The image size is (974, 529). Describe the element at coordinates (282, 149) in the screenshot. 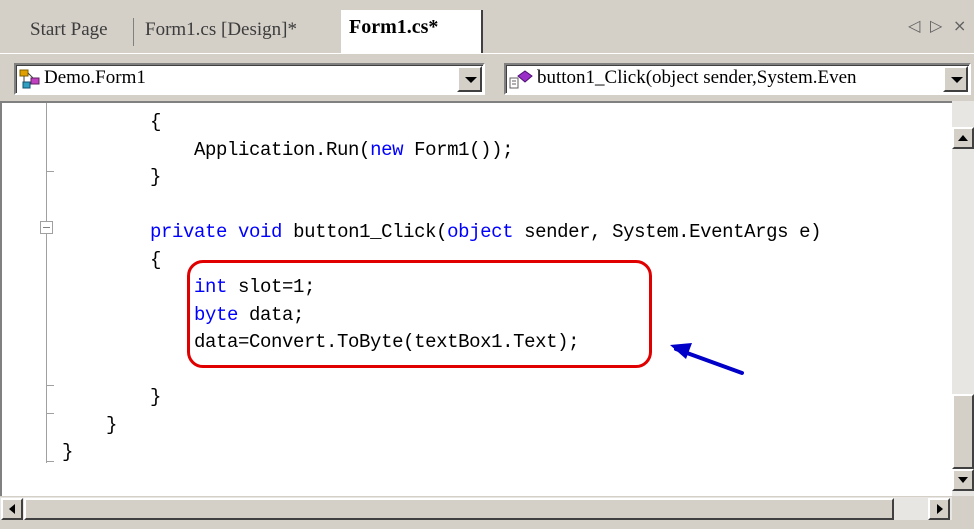

I see `code-token: Application.Run(` at that location.